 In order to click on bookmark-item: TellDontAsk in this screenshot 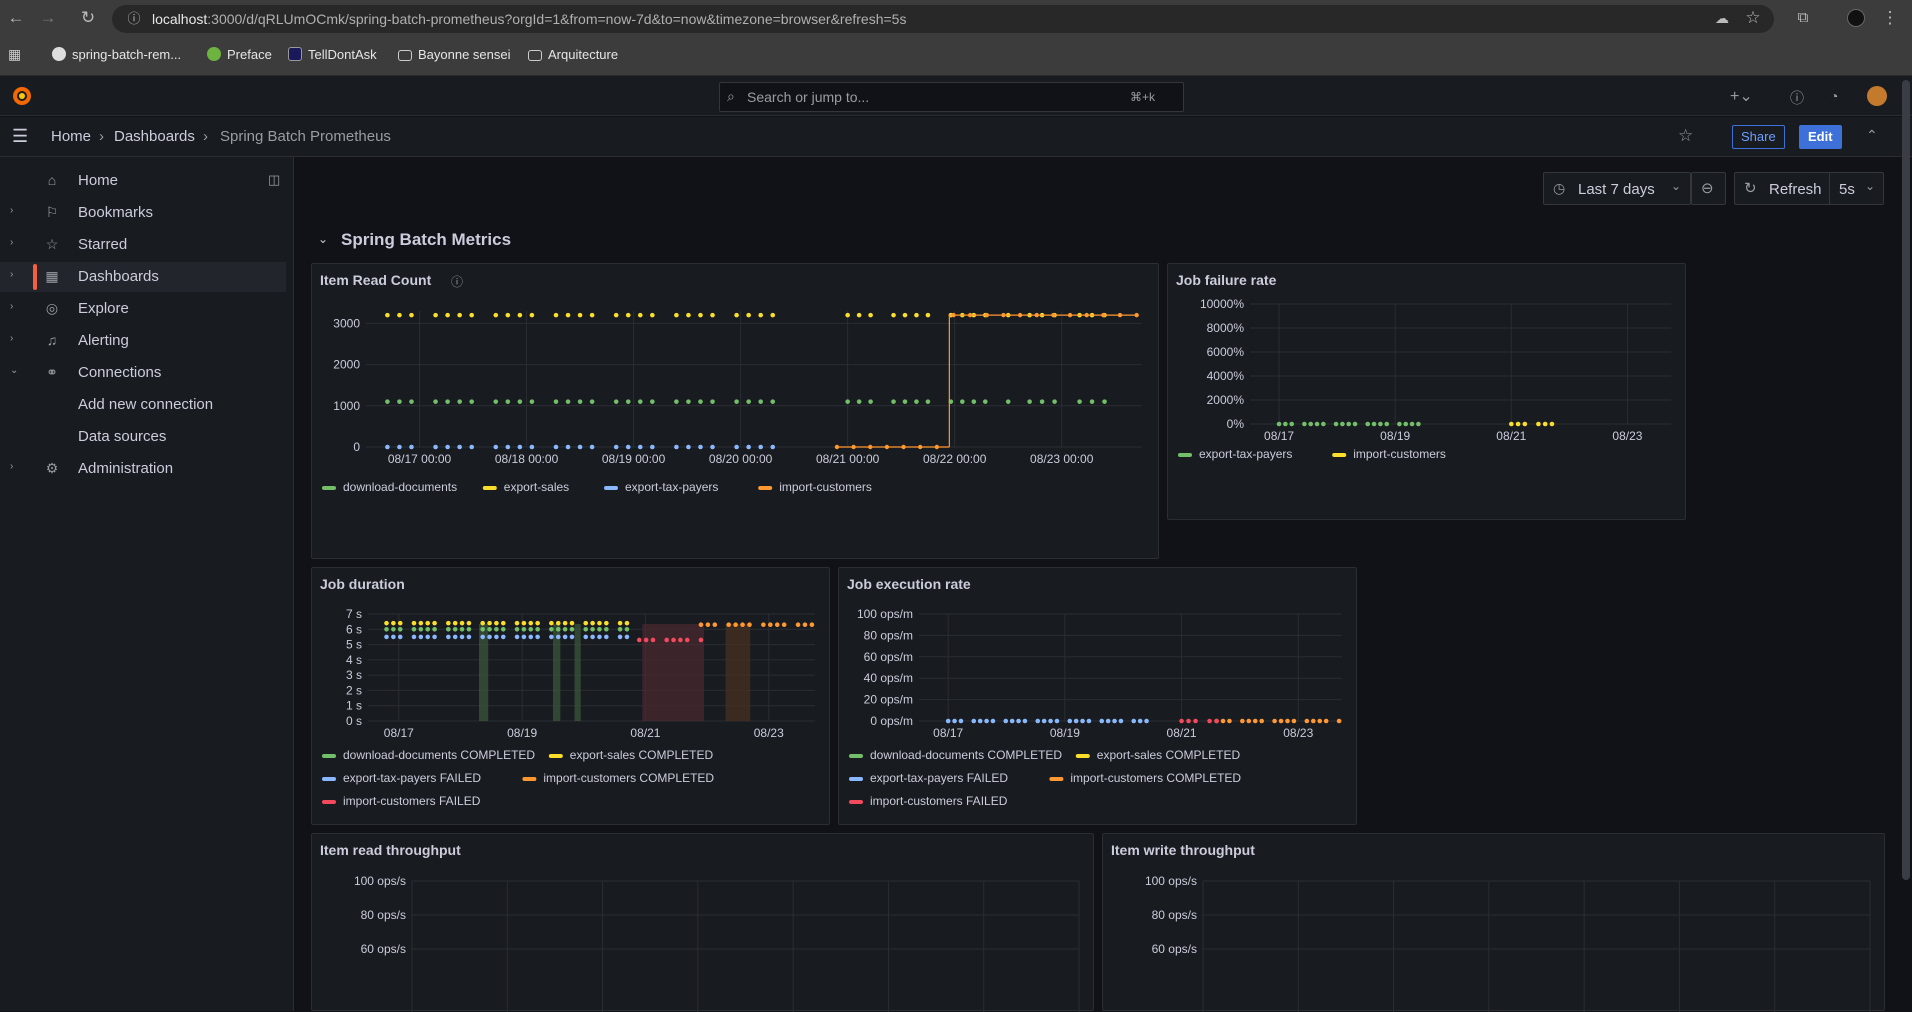, I will do `click(332, 54)`.